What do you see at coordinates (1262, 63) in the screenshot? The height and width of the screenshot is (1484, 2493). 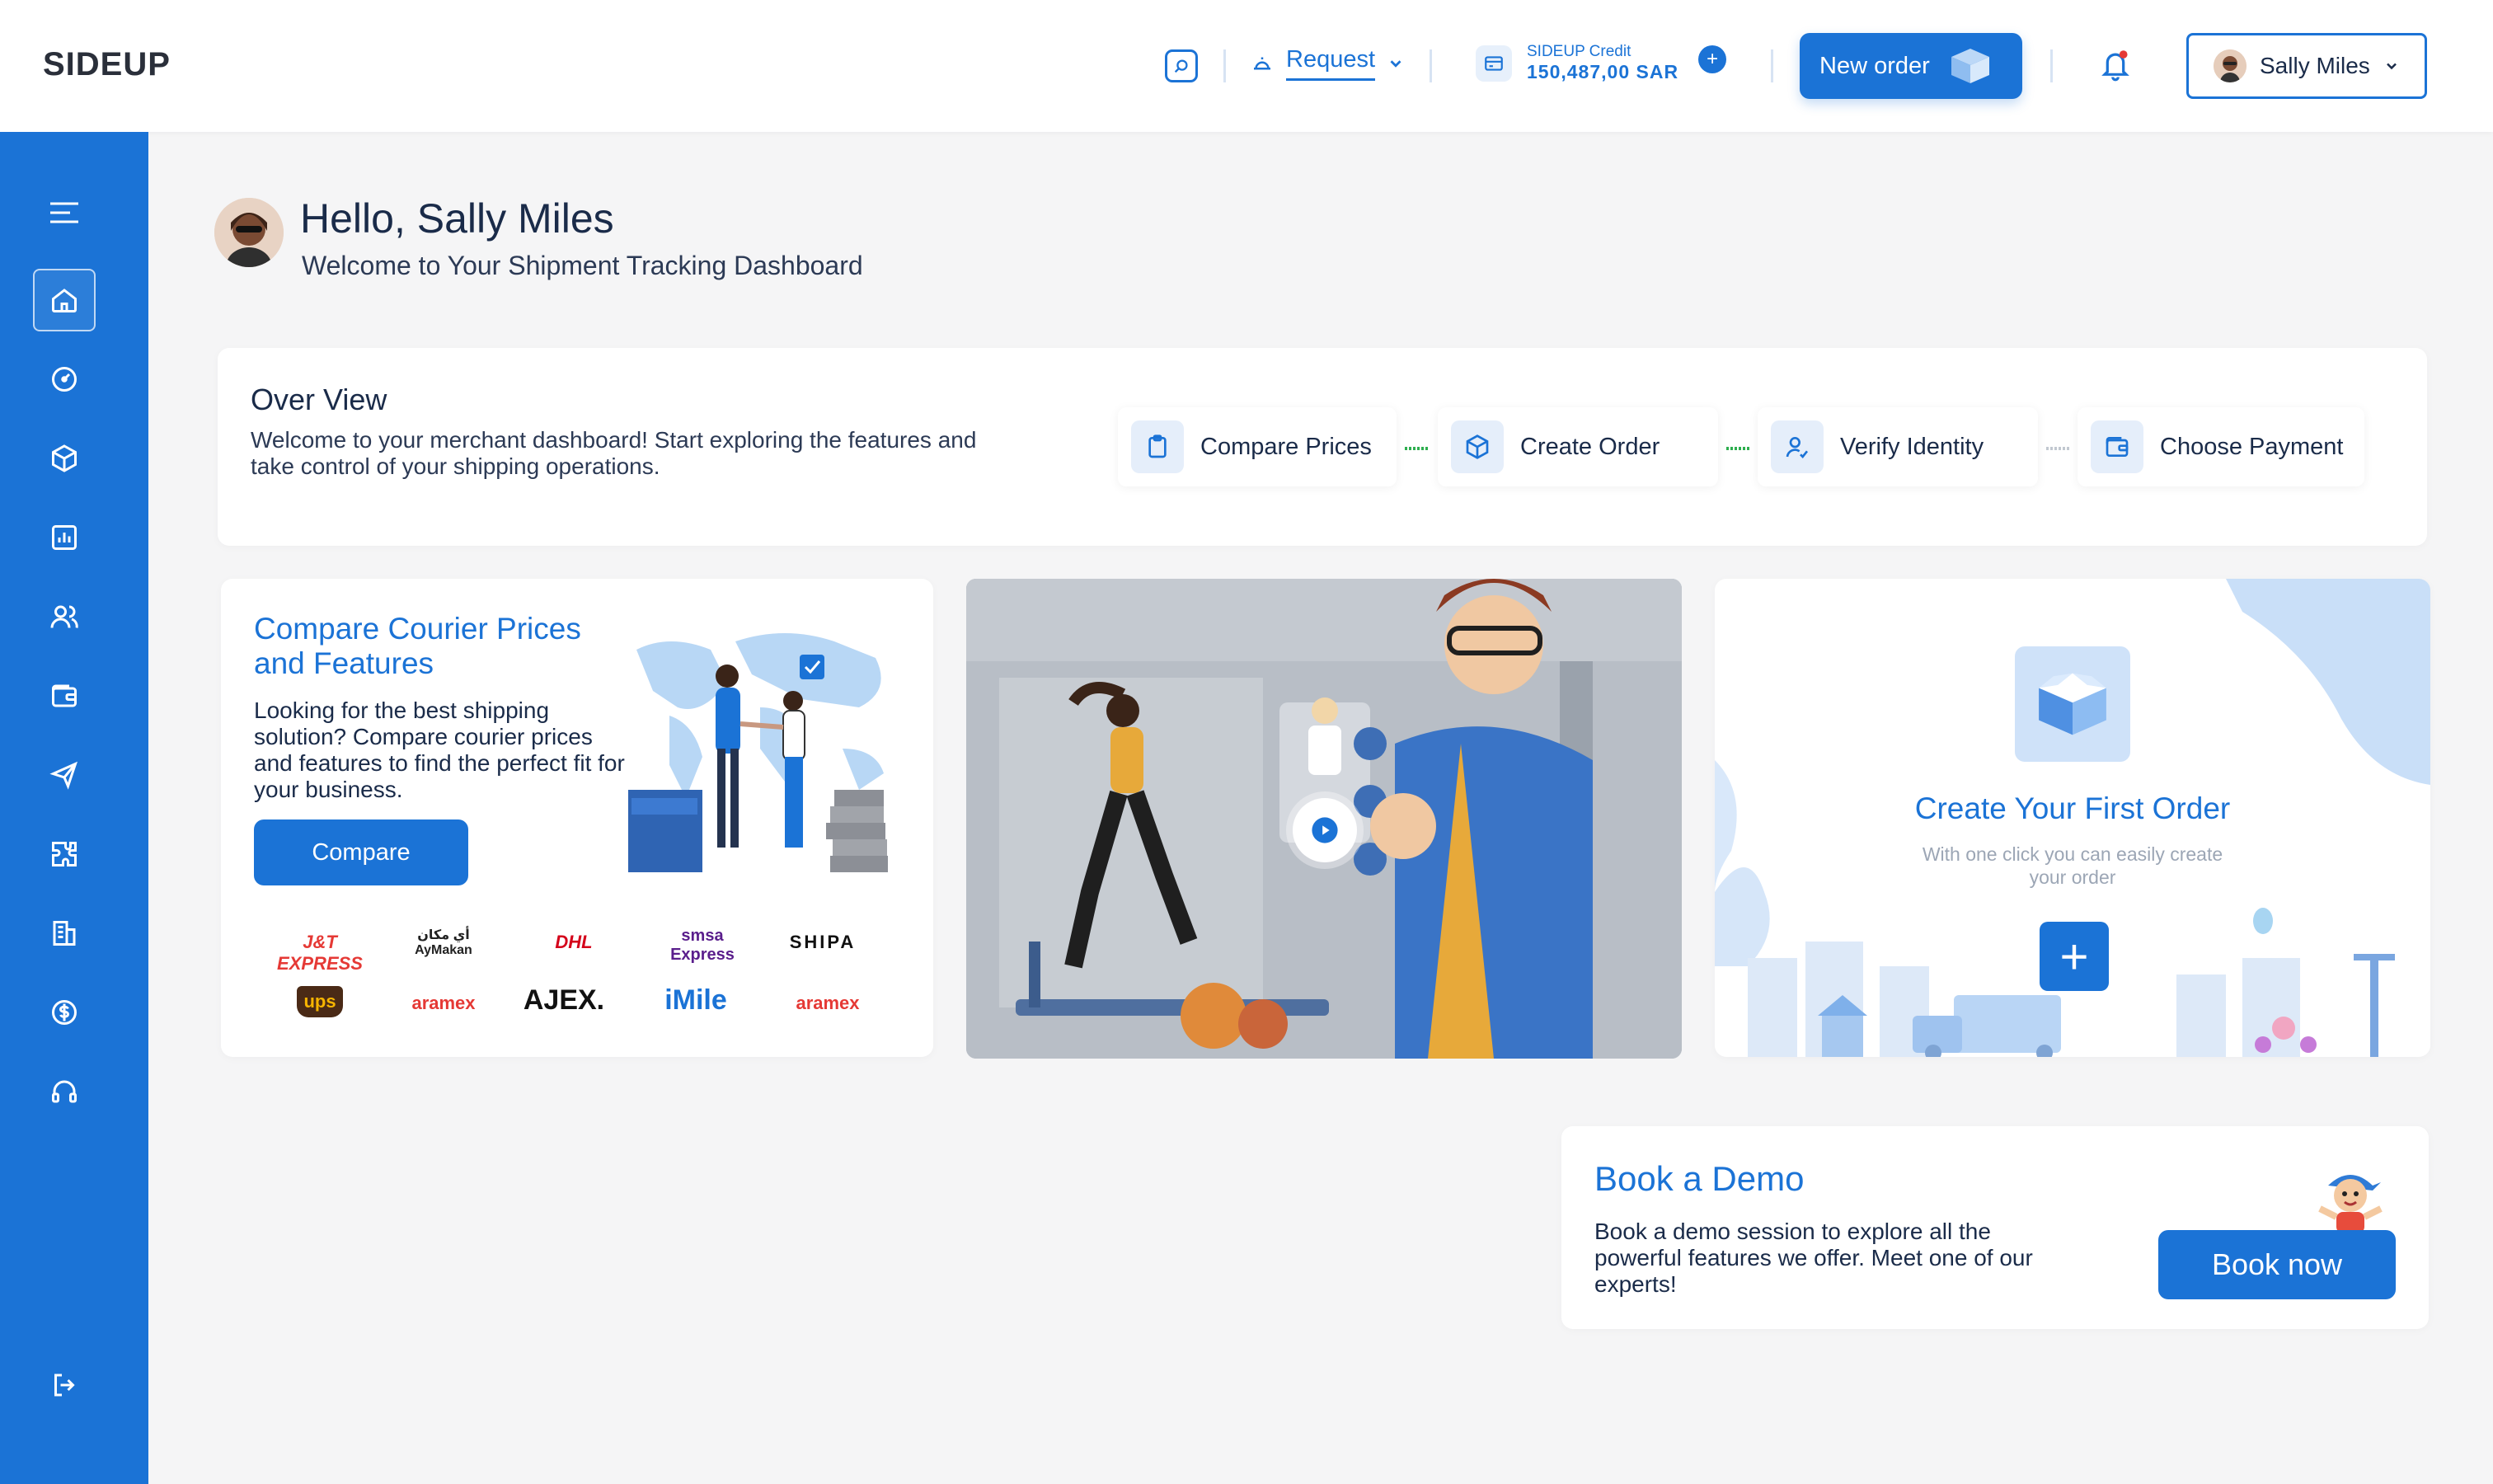 I see `delivery-bell-icon` at bounding box center [1262, 63].